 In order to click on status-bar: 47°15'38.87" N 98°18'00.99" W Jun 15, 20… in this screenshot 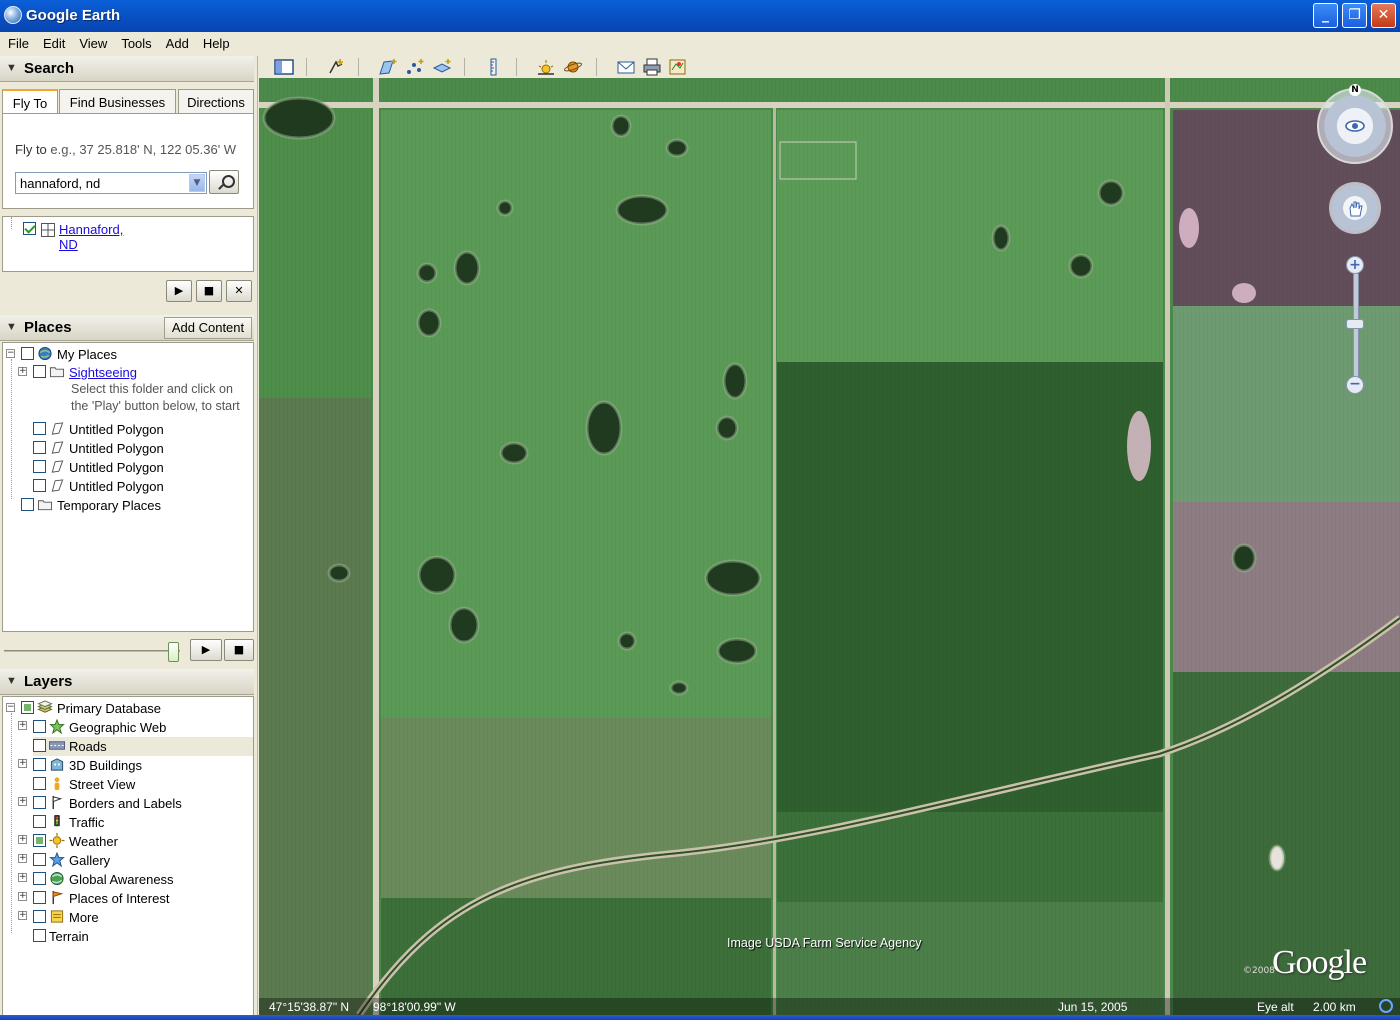, I will do `click(829, 1006)`.